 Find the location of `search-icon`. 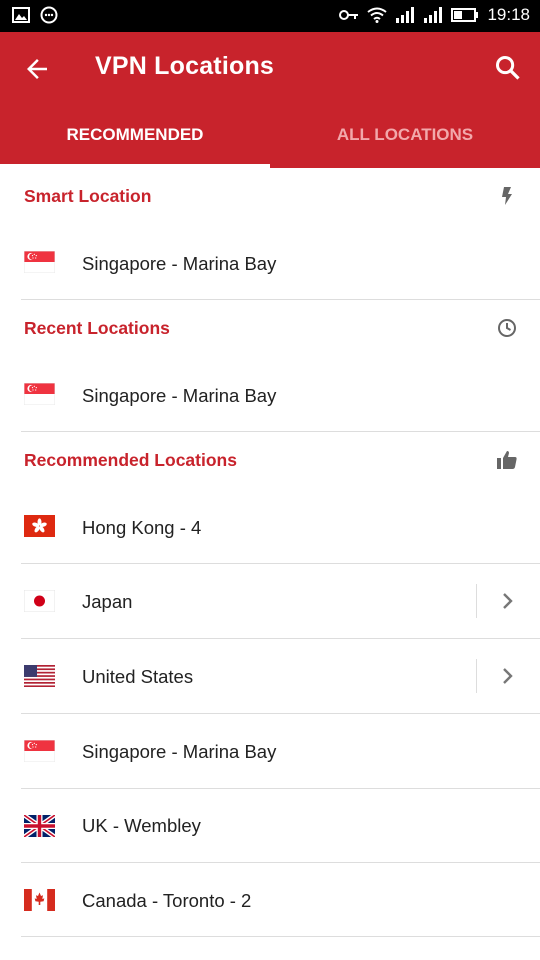

search-icon is located at coordinates (508, 68).